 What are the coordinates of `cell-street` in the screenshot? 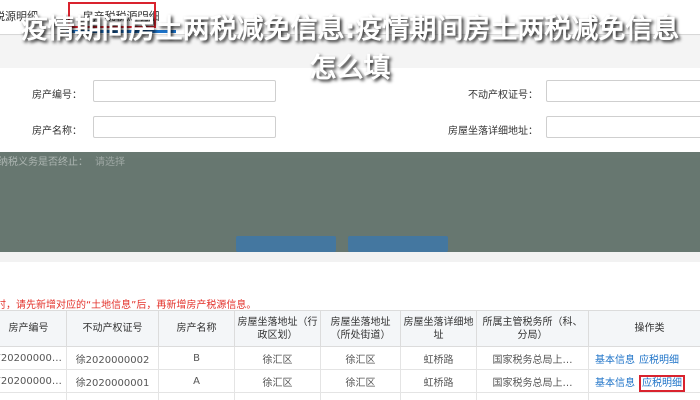 It's located at (360, 396).